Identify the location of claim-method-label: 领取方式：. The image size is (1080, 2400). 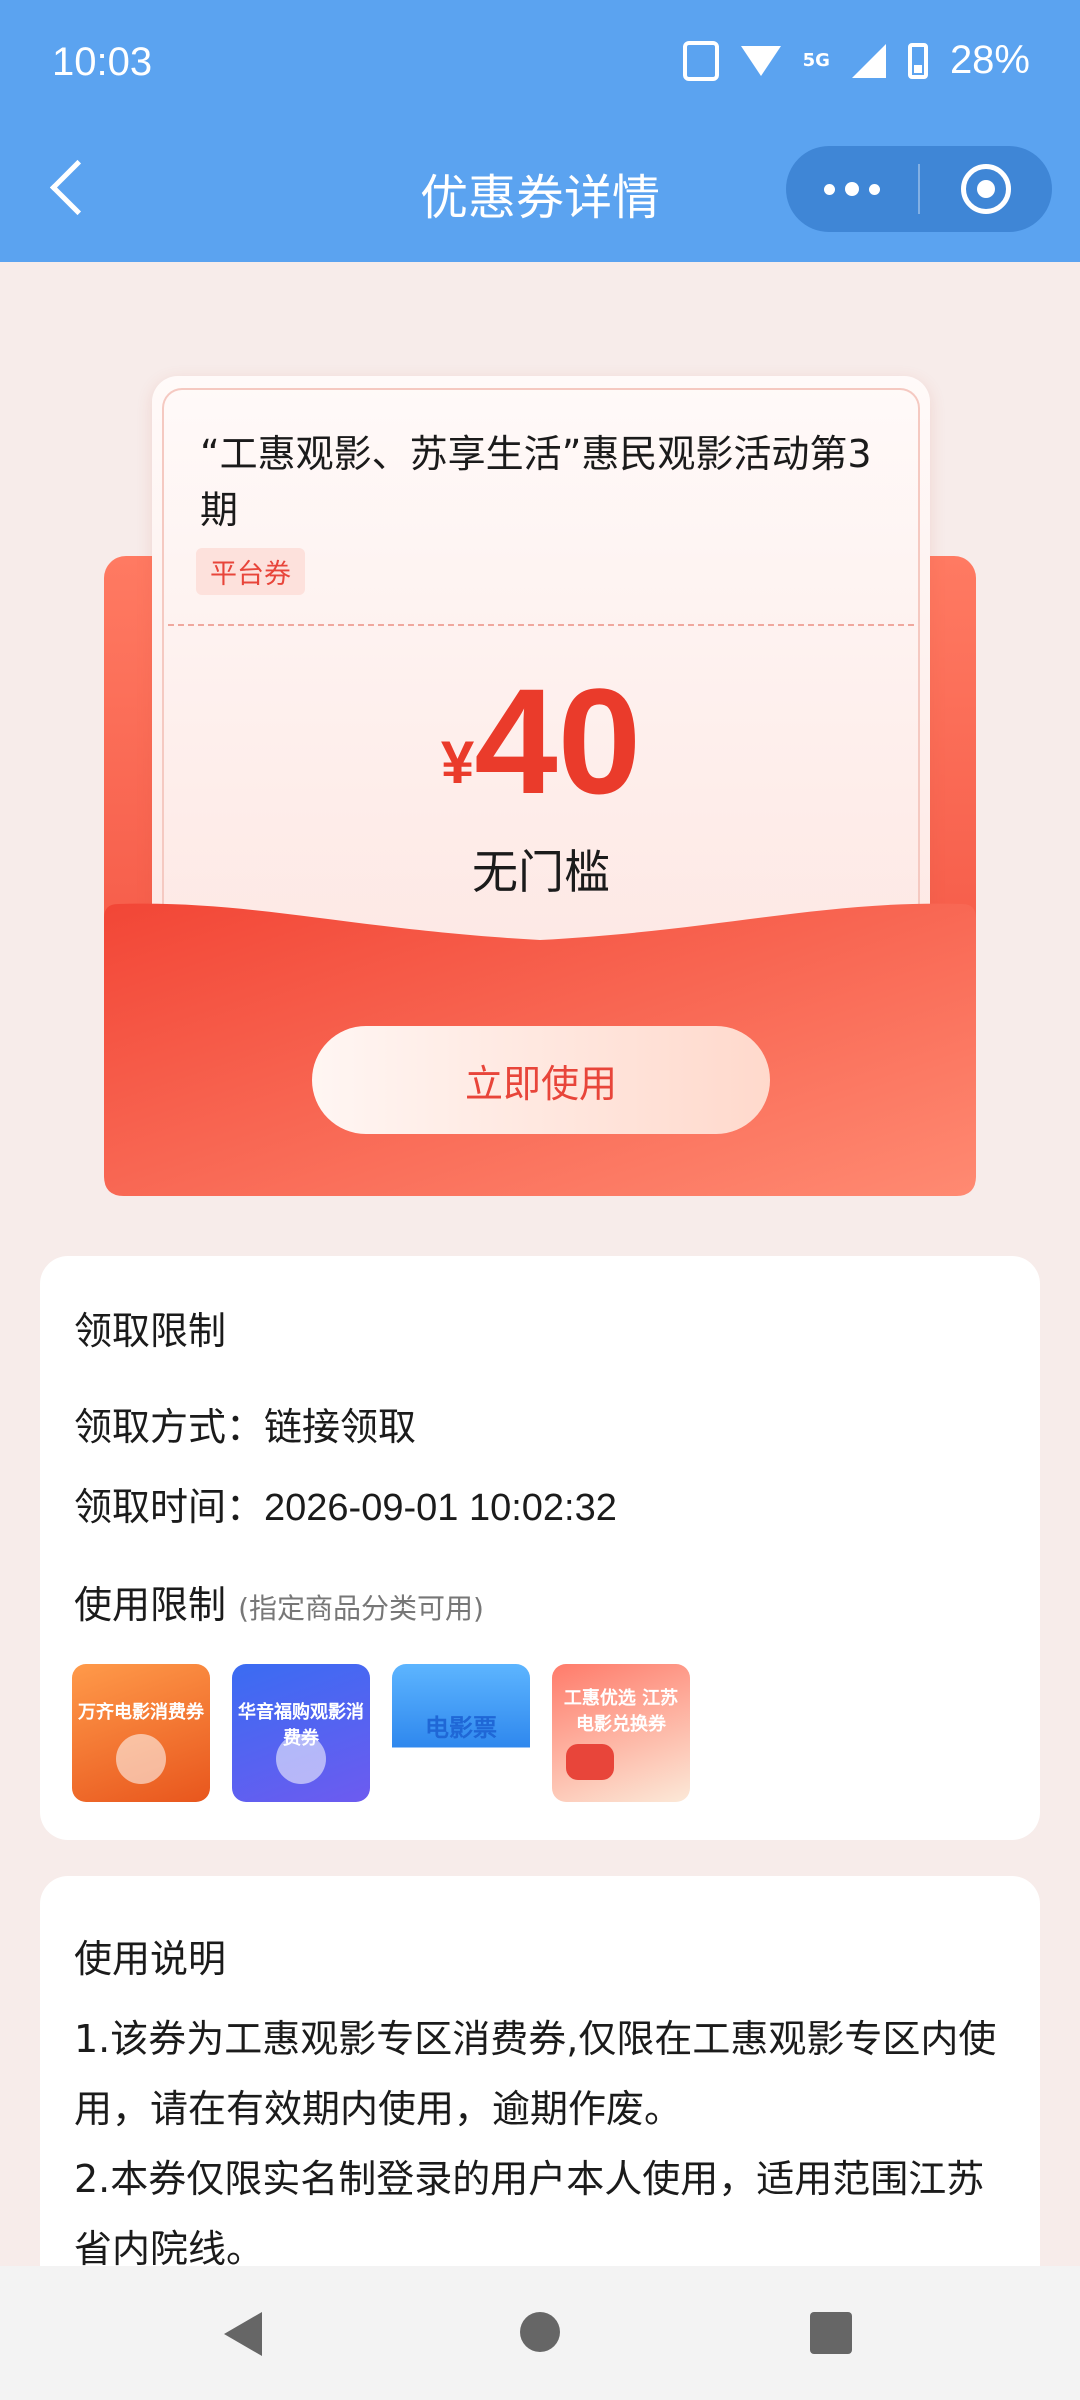
(169, 1427).